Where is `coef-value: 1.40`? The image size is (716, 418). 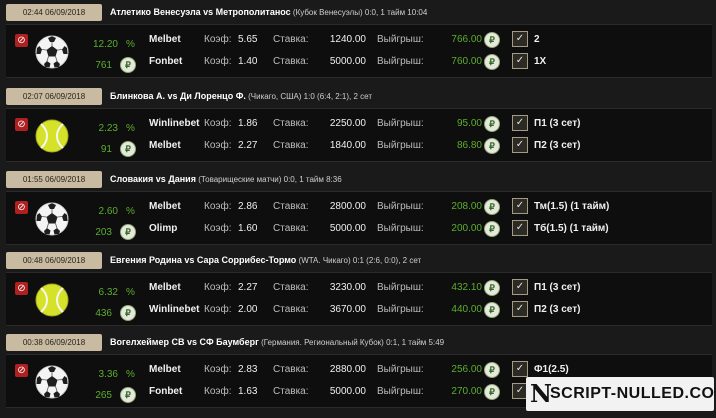 coef-value: 1.40 is located at coordinates (248, 61).